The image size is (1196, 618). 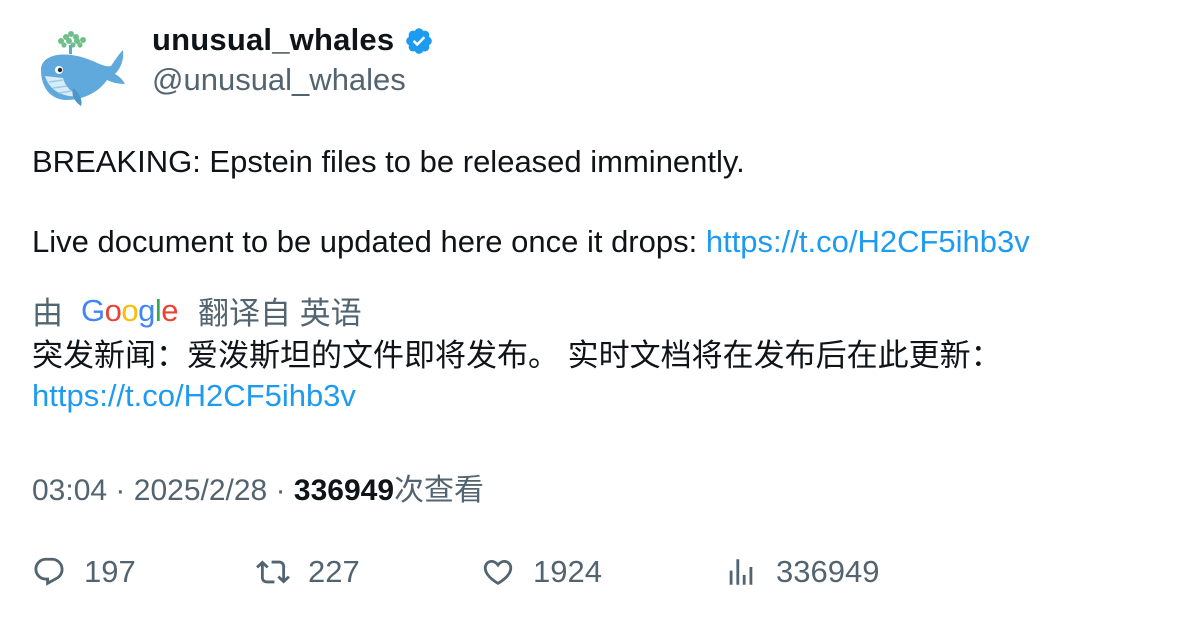 I want to click on views-count: 336949, so click(x=344, y=490).